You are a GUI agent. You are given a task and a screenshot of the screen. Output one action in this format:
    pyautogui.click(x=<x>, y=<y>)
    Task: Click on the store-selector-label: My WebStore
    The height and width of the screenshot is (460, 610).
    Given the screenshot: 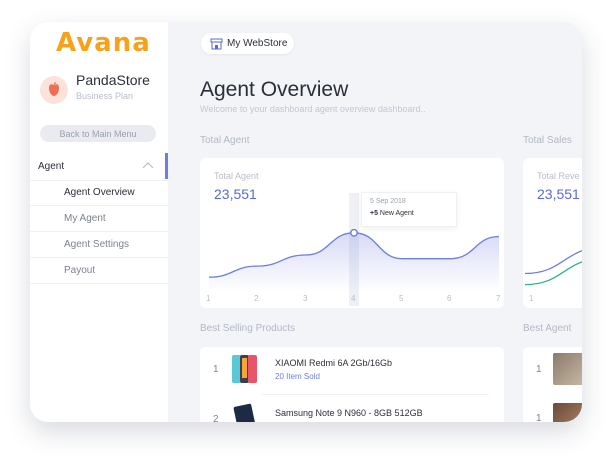 What is the action you would take?
    pyautogui.click(x=257, y=43)
    